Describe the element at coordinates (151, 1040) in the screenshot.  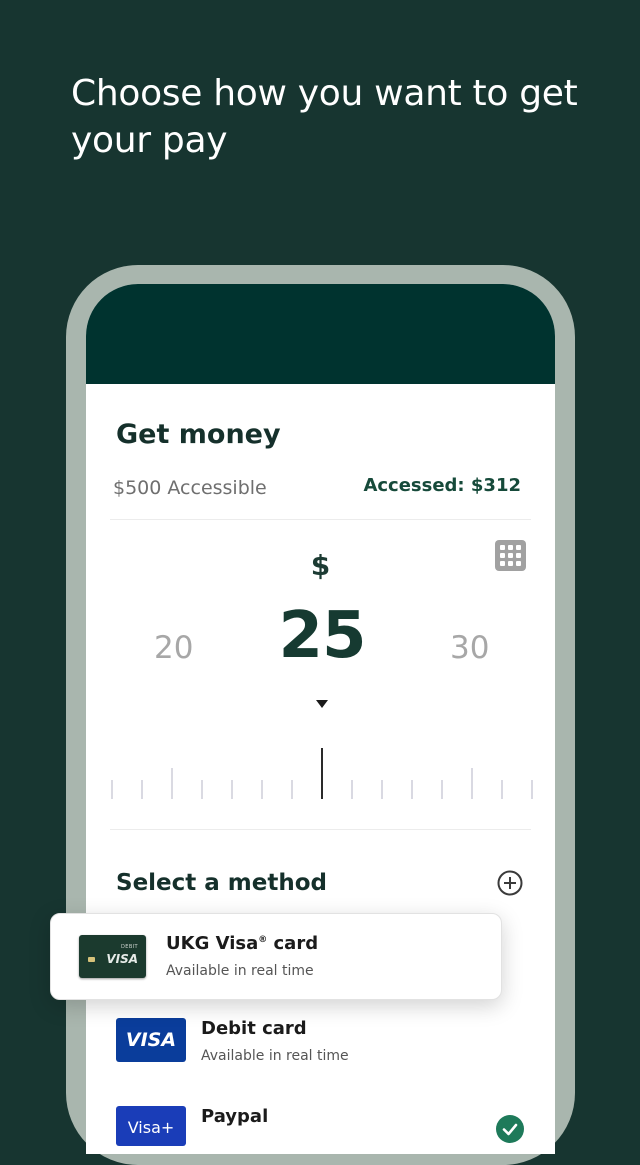
I see `visa-card-icon: VISA` at that location.